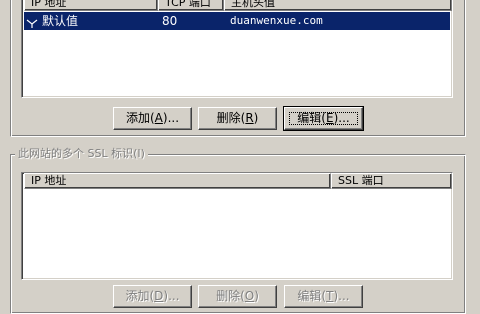  I want to click on remove-ssl-button-label: 删除, so click(228, 296).